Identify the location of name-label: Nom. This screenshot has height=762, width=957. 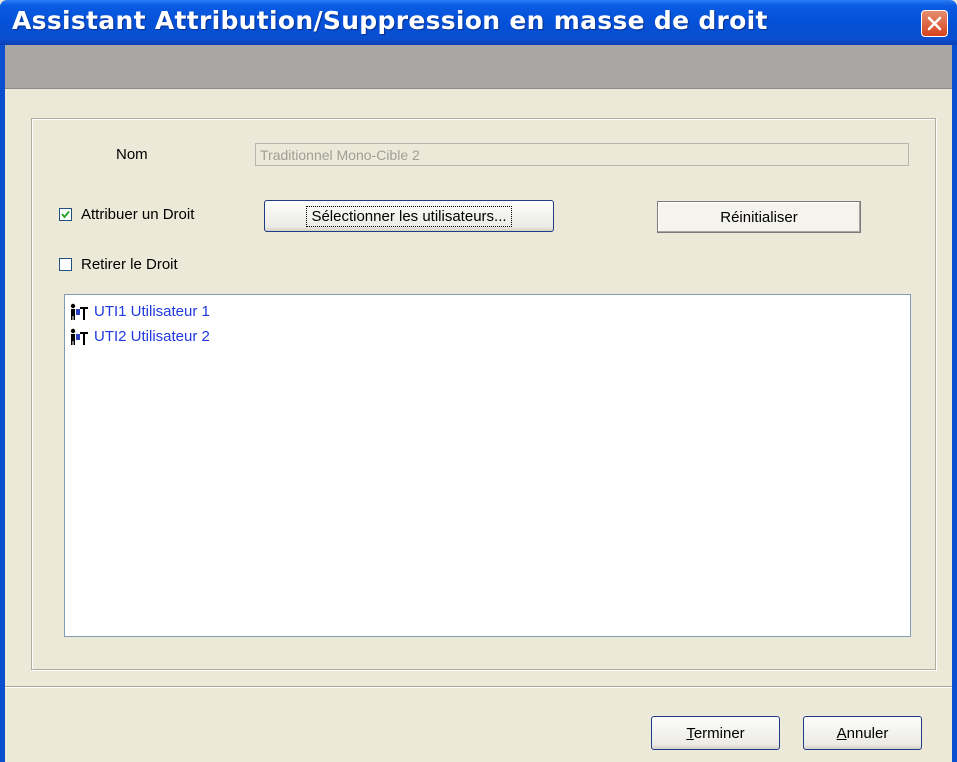
(132, 154).